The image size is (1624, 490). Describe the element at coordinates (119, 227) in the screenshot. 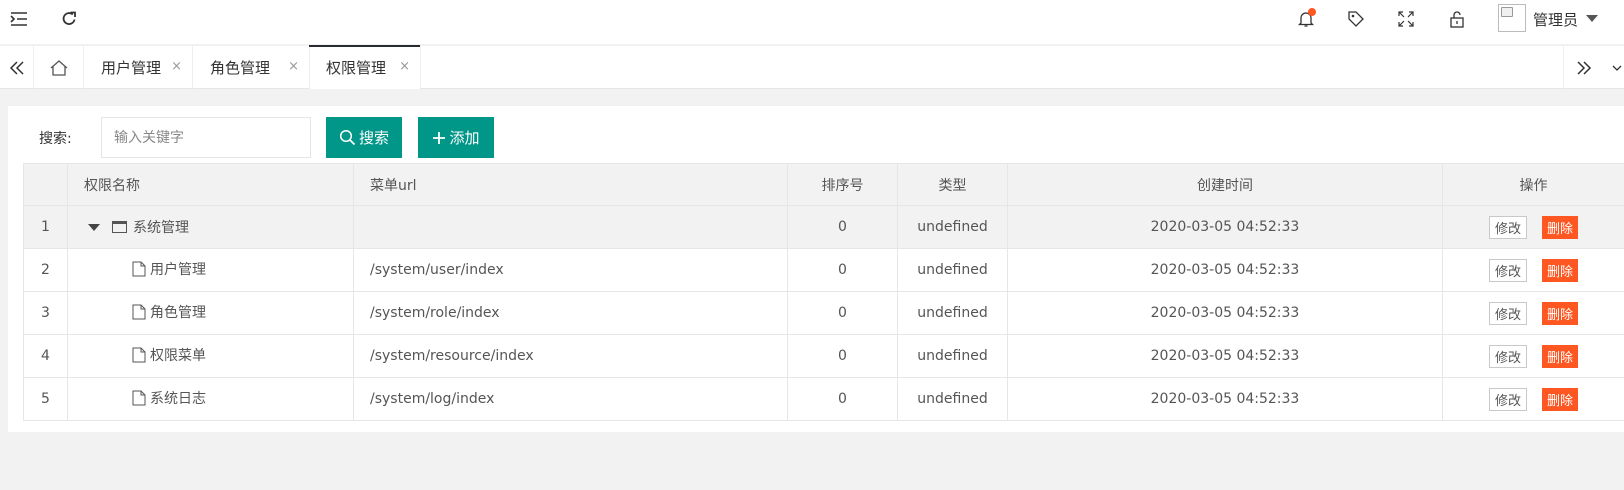

I see `folder-icon` at that location.